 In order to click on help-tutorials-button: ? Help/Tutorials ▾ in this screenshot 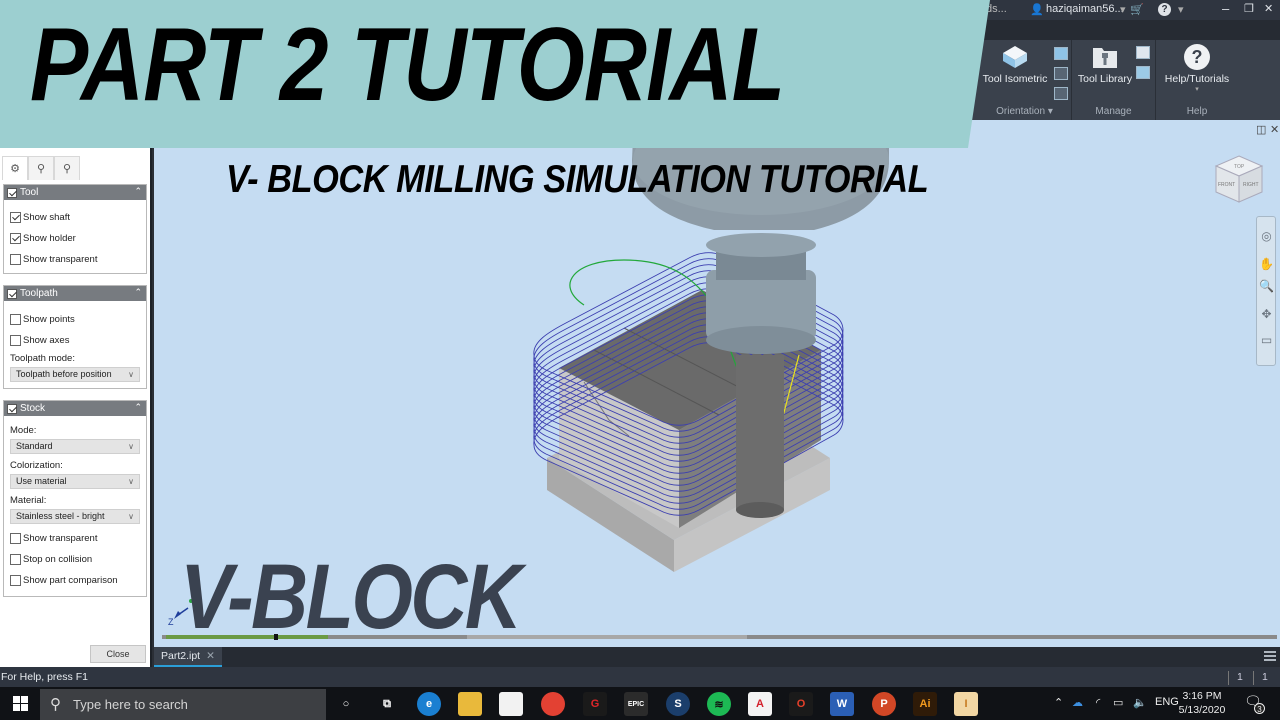, I will do `click(1197, 68)`.